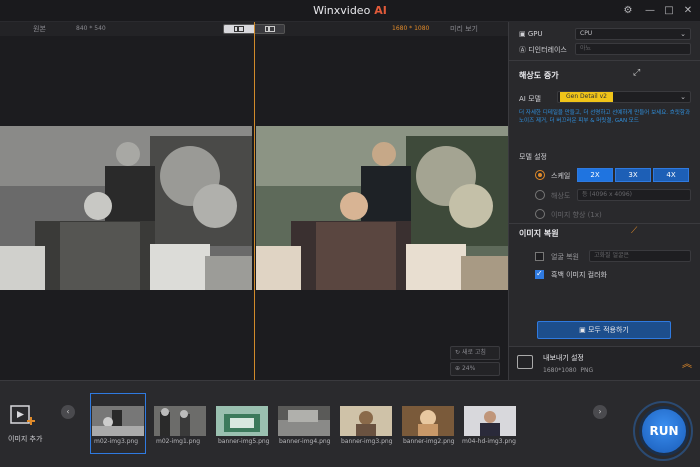 Image resolution: width=700 pixels, height=467 pixels. What do you see at coordinates (561, 196) in the screenshot?
I see `resolution-label: 해상도` at bounding box center [561, 196].